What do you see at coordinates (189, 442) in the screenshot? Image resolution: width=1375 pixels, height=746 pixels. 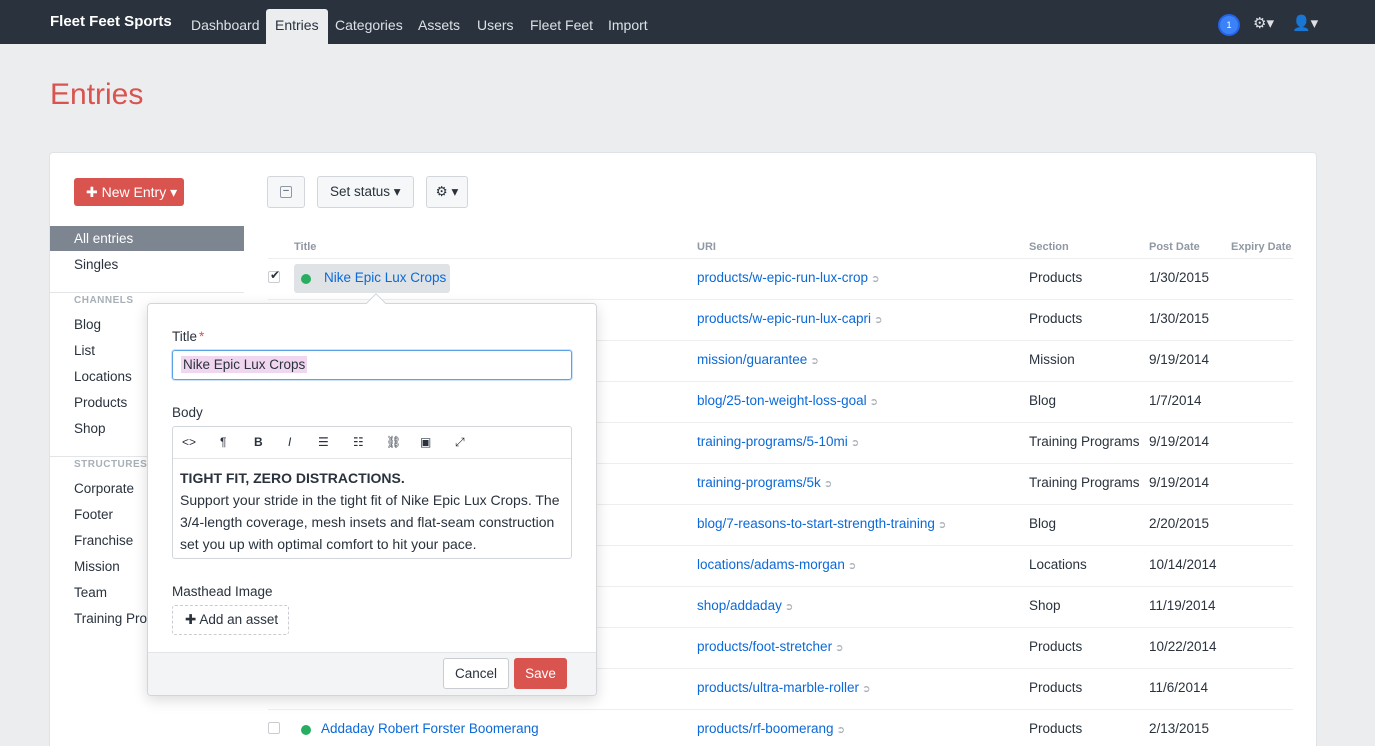 I see `code-view-icon: <>` at bounding box center [189, 442].